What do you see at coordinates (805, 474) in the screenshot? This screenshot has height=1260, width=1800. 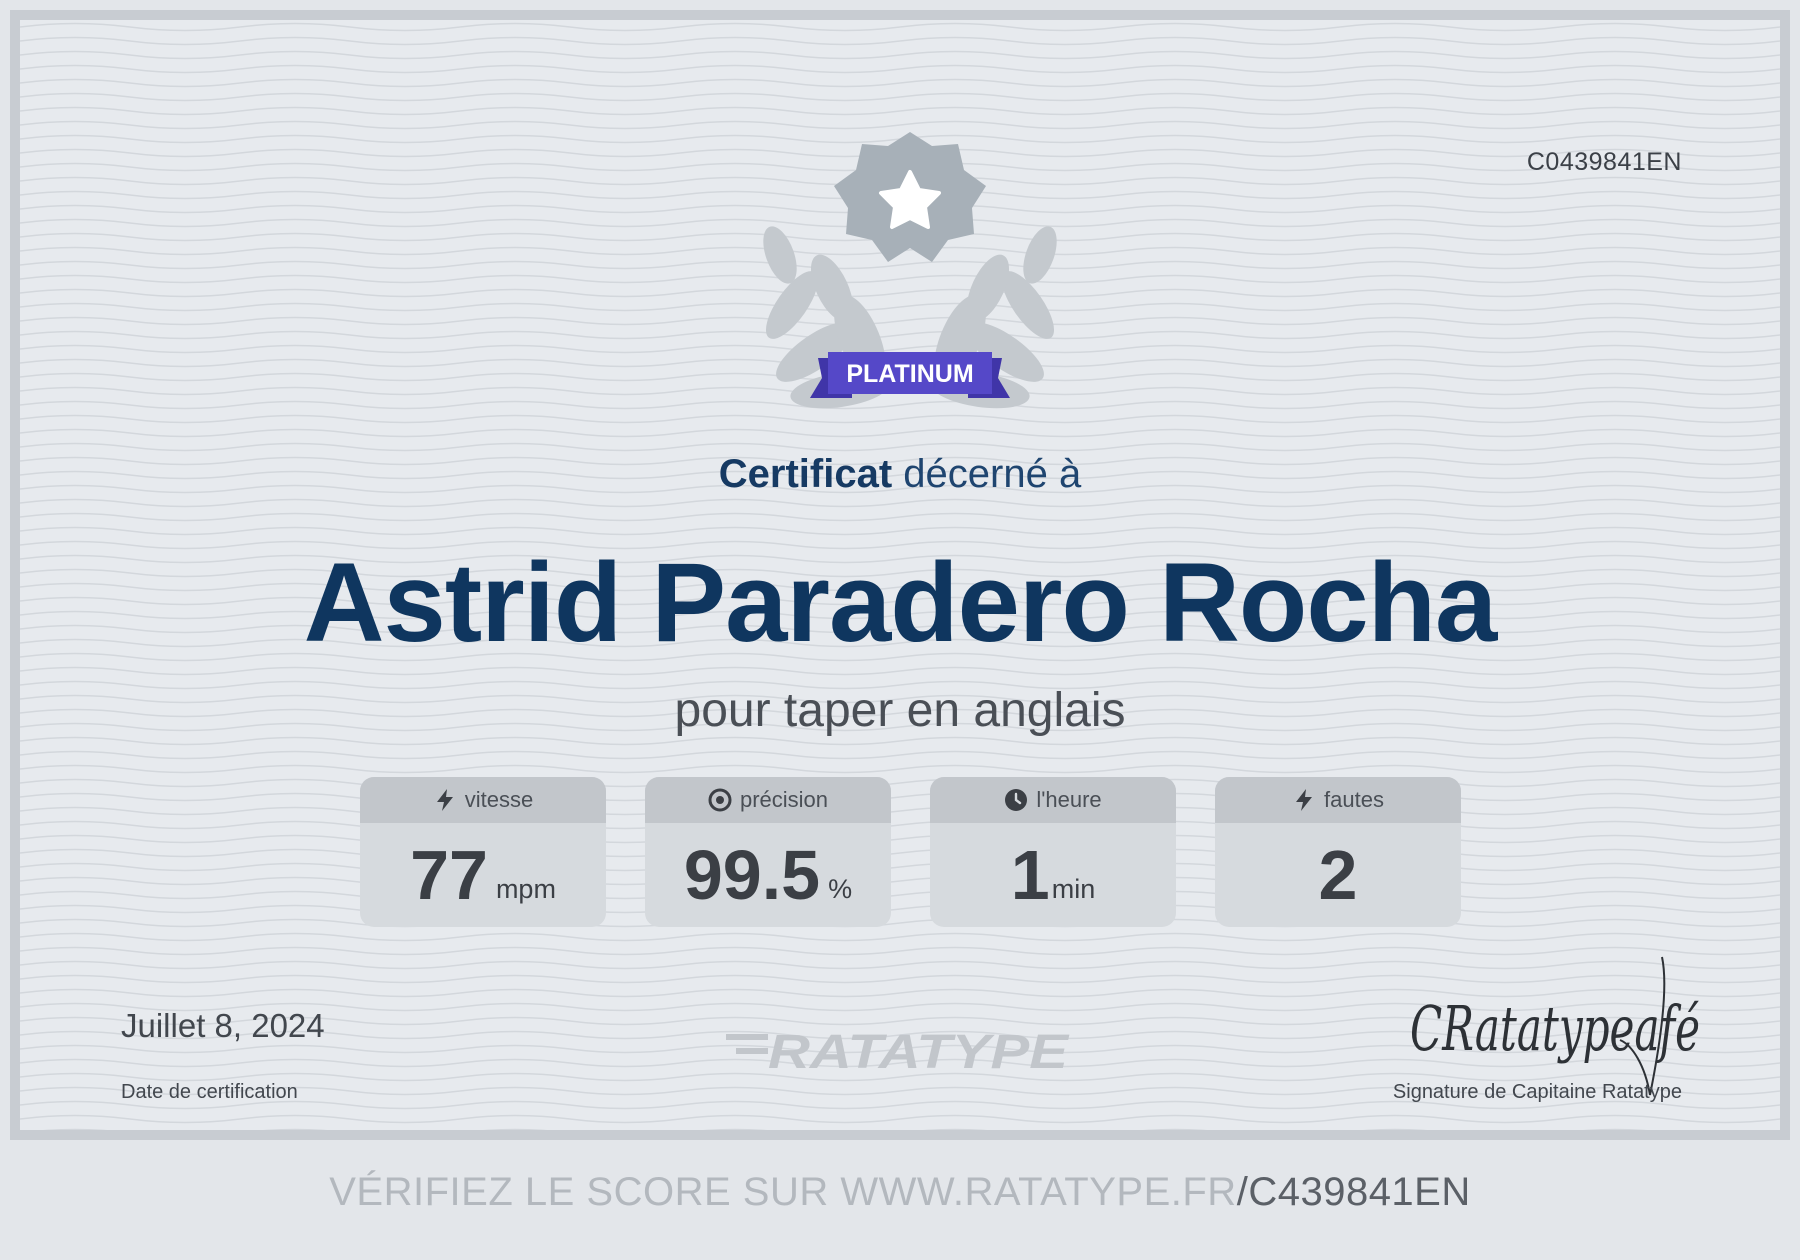 I see `heading-bold: Certificat` at bounding box center [805, 474].